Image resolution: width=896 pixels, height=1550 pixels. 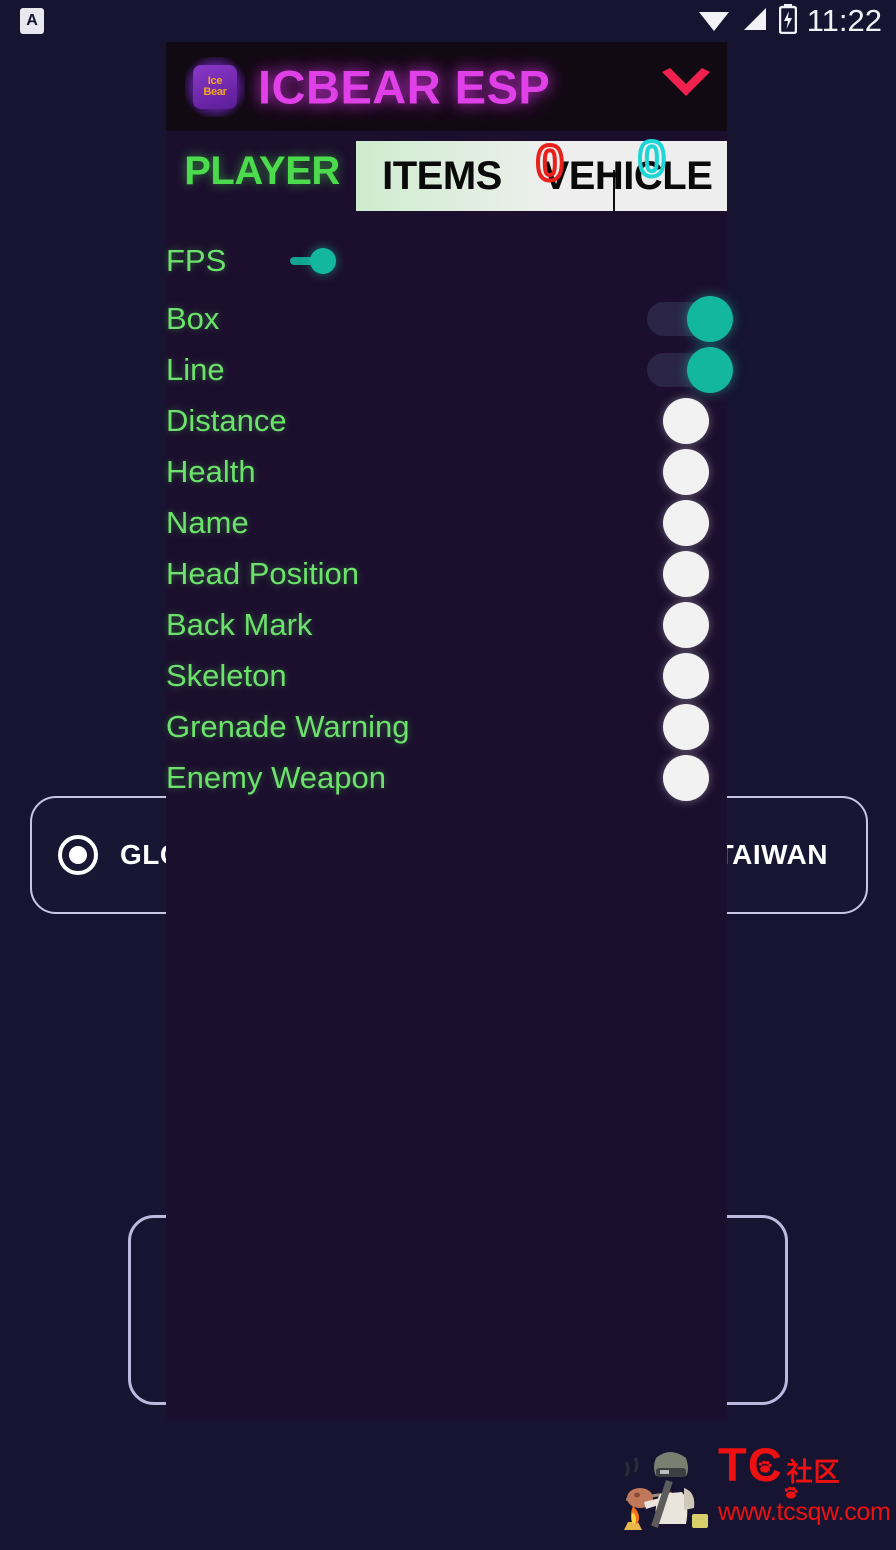 I want to click on battery-icon, so click(x=787, y=21).